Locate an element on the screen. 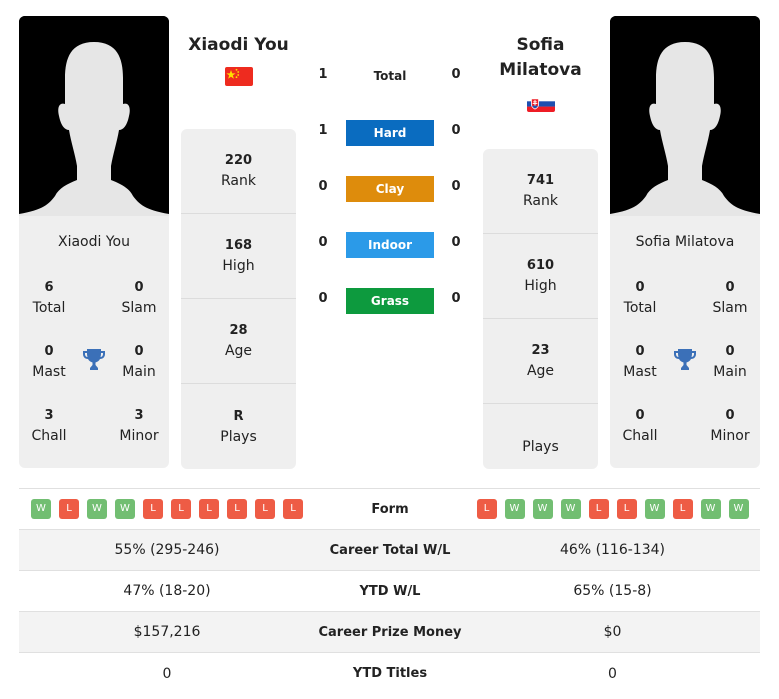  h2h-hard-p1: 1 is located at coordinates (323, 130).